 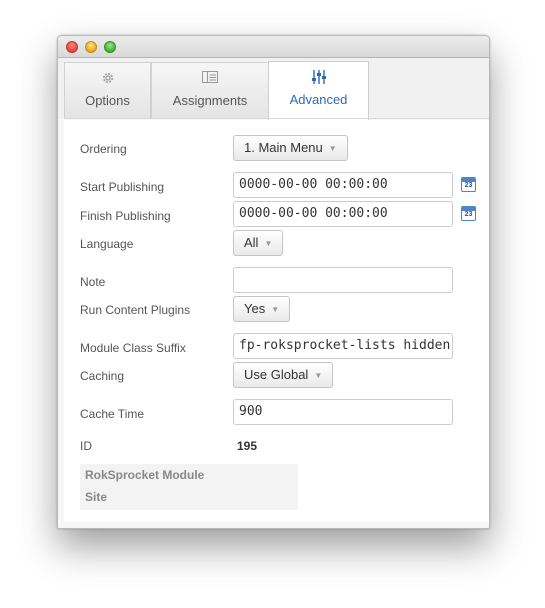 What do you see at coordinates (135, 310) in the screenshot?
I see `run-content-plugins-label: Run Content Plugins` at bounding box center [135, 310].